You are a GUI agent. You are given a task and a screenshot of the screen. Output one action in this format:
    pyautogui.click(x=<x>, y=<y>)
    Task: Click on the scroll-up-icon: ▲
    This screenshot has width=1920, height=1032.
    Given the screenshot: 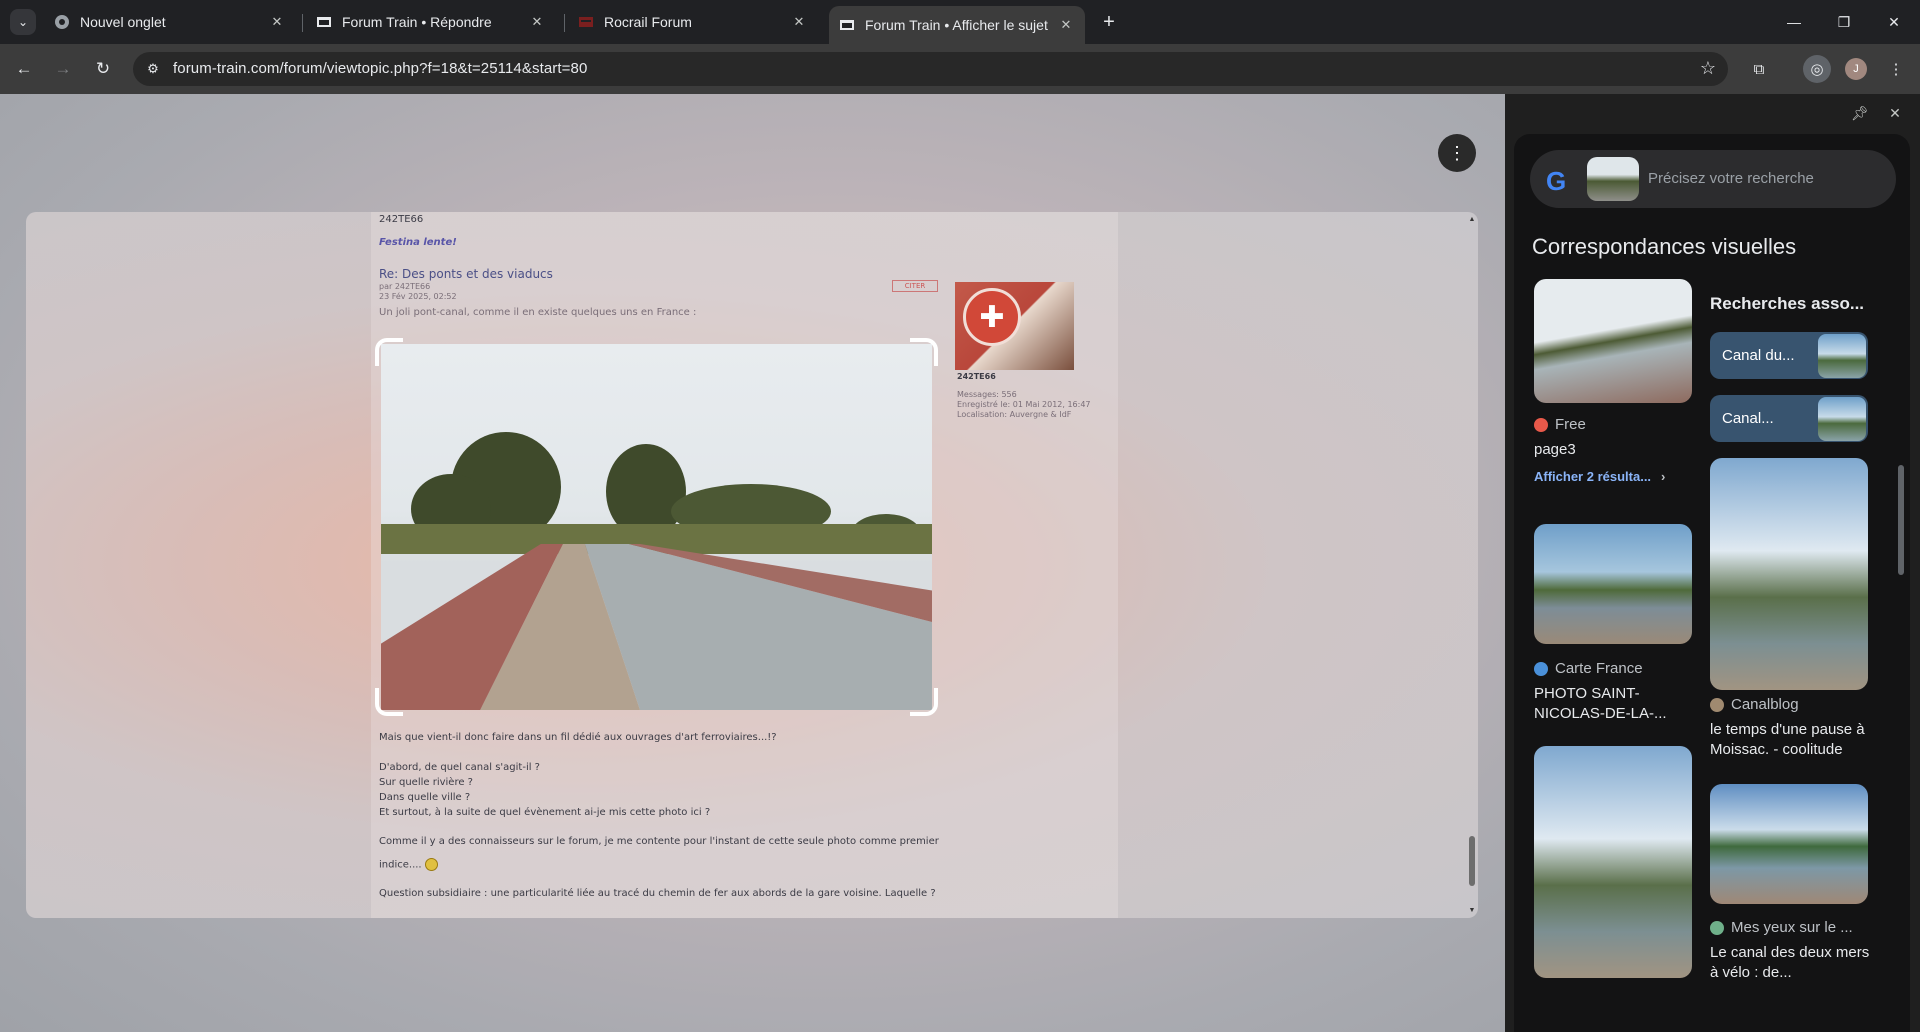 What is the action you would take?
    pyautogui.click(x=1472, y=219)
    